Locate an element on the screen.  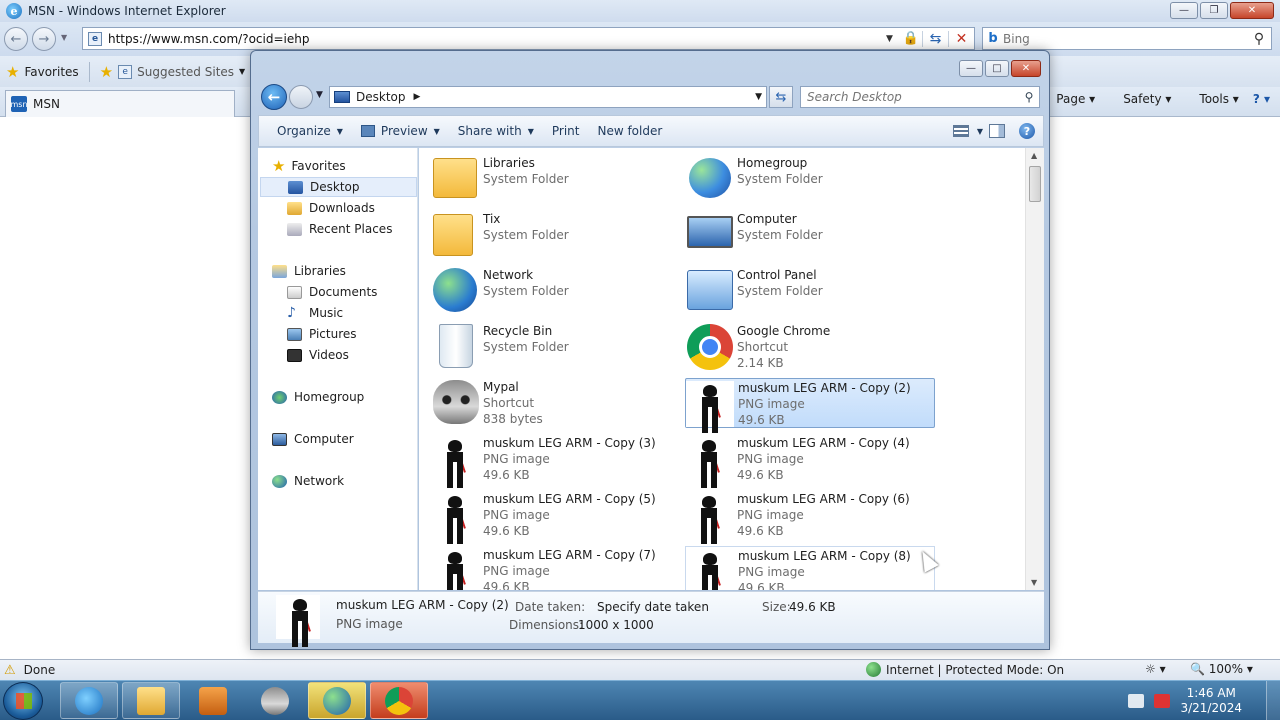
new-folder-button: New folder is located at coordinates (629, 131).